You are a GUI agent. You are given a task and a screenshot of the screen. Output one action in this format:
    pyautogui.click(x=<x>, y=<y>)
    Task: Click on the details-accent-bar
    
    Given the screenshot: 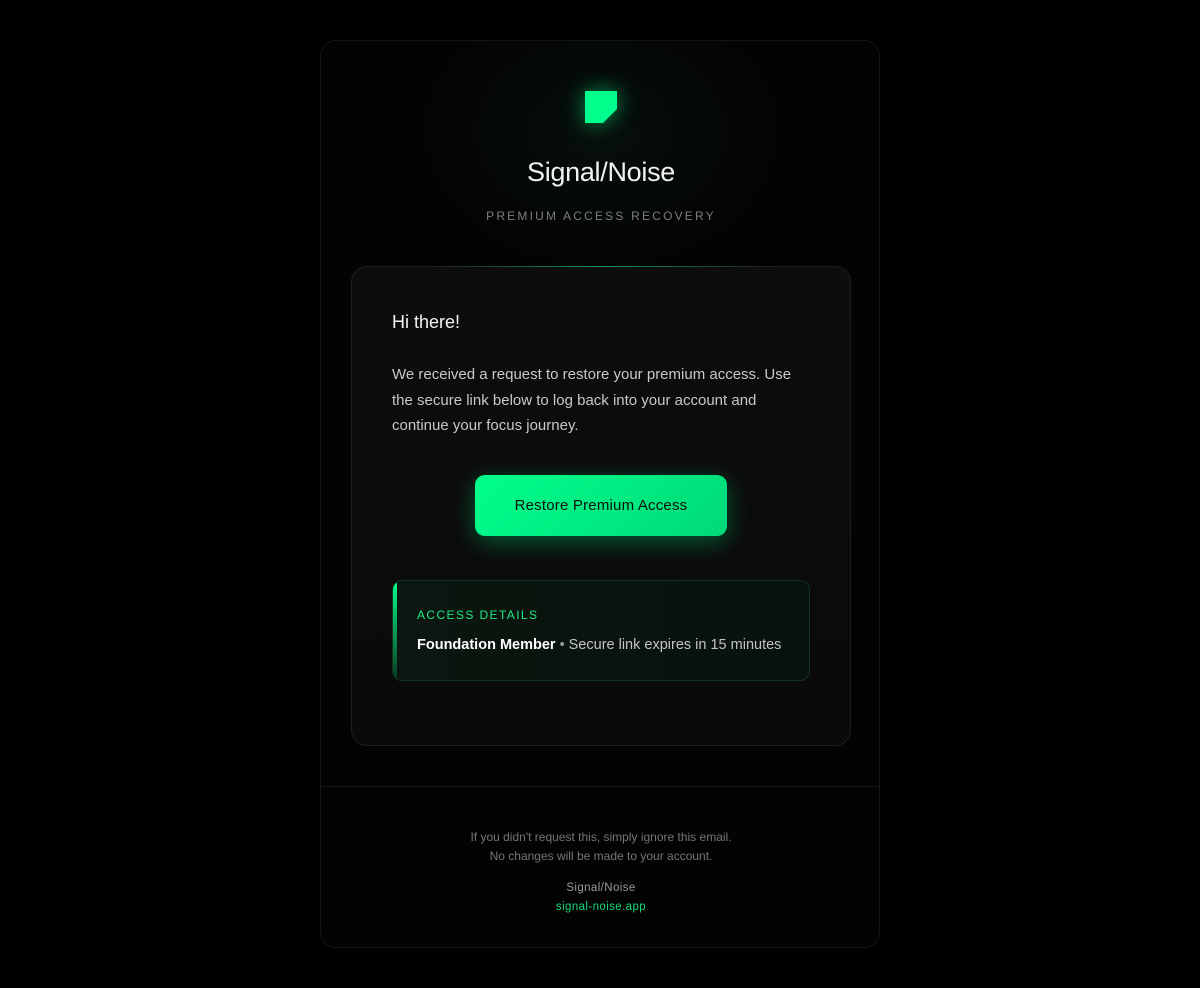 What is the action you would take?
    pyautogui.click(x=395, y=630)
    